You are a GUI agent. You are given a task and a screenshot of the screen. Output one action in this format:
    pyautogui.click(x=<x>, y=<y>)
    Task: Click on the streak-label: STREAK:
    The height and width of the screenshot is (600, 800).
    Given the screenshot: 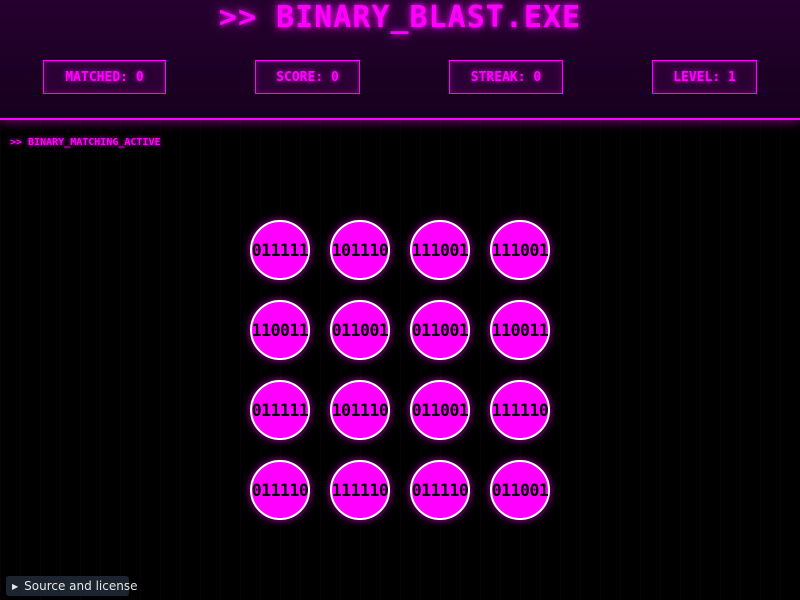 What is the action you would take?
    pyautogui.click(x=498, y=77)
    